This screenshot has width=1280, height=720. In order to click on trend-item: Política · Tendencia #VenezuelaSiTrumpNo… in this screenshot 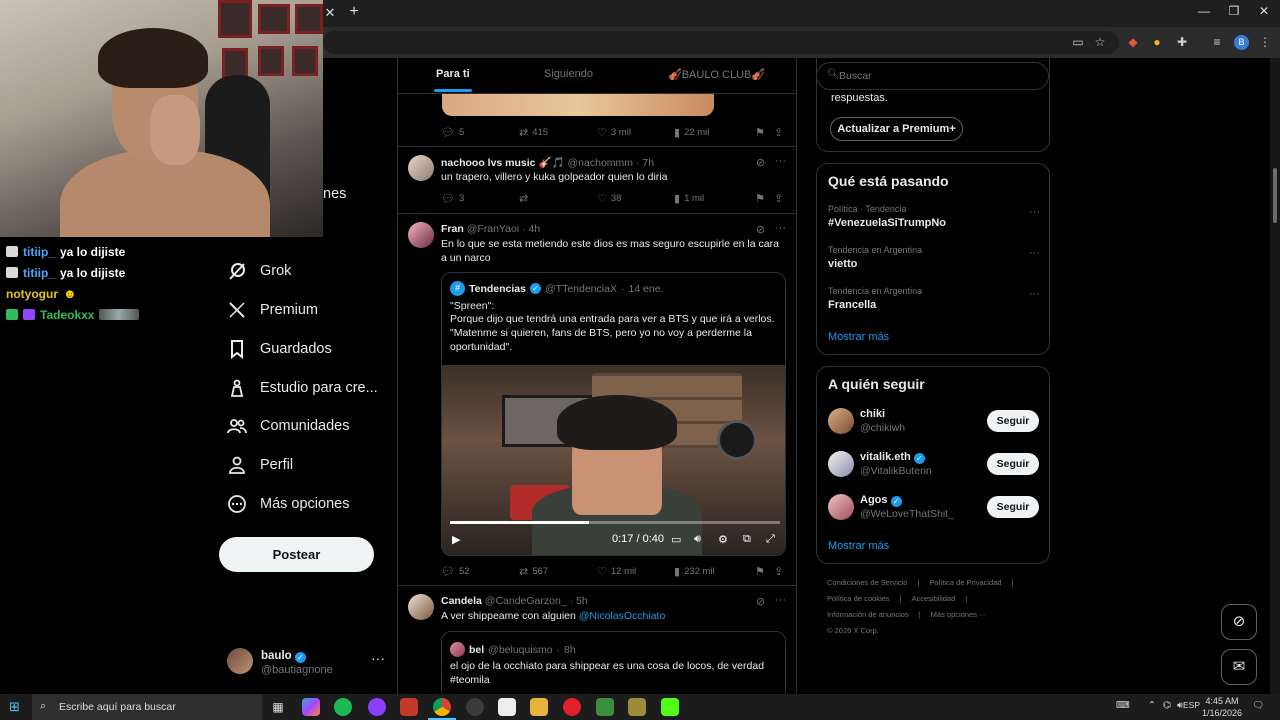, I will do `click(934, 216)`.